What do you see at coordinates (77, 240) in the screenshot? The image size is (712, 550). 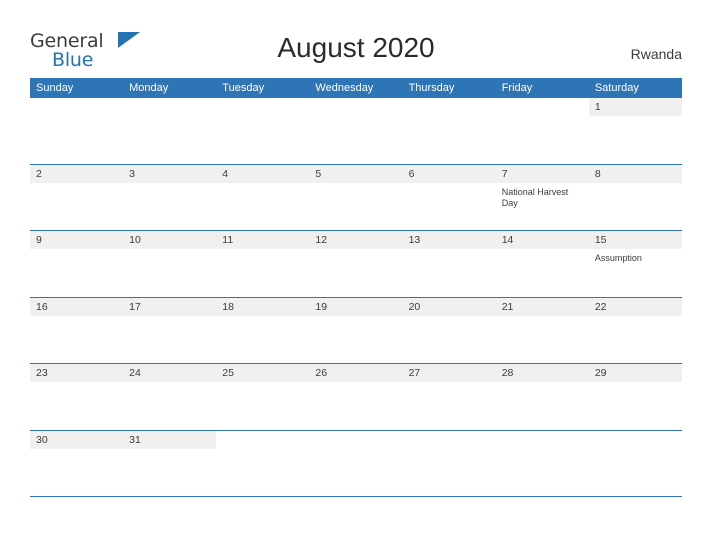 I see `day-number-bar: 9` at bounding box center [77, 240].